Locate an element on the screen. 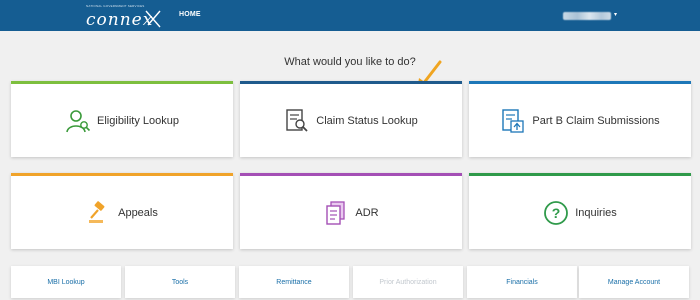 This screenshot has width=700, height=300. card-label: Claim Status Lookup is located at coordinates (367, 120).